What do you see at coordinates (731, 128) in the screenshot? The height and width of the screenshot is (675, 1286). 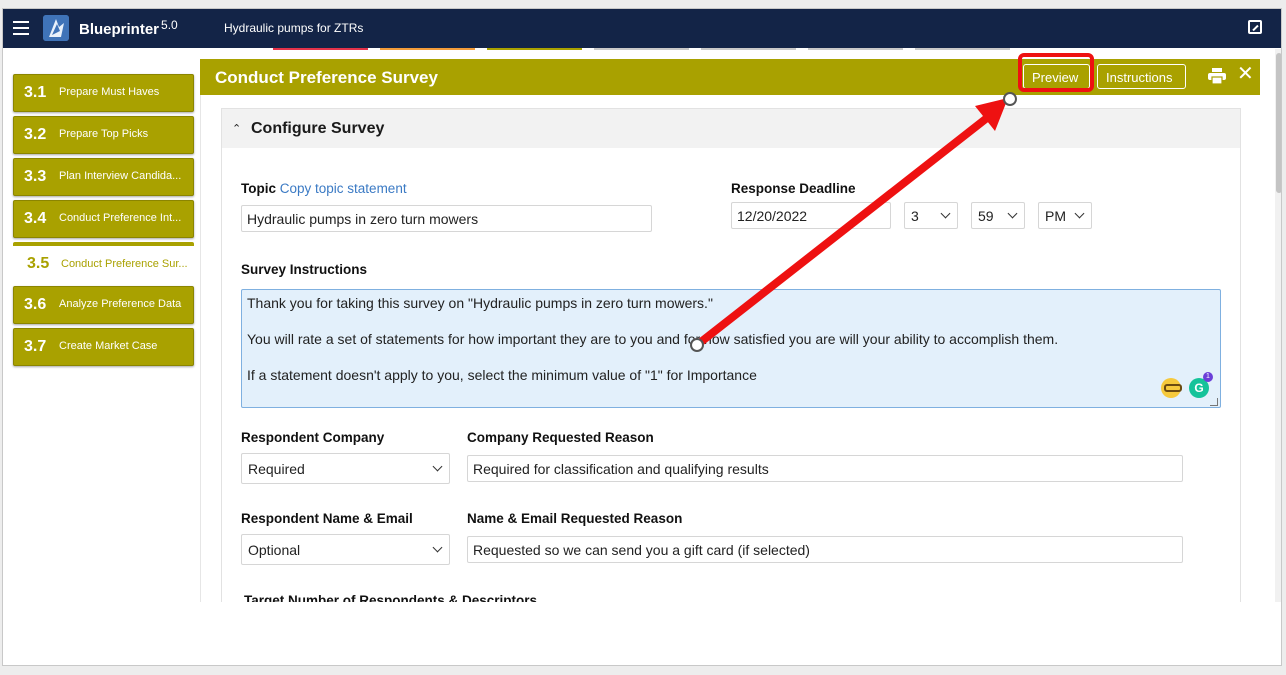 I see `section-header: ⌃ Configure Survey` at bounding box center [731, 128].